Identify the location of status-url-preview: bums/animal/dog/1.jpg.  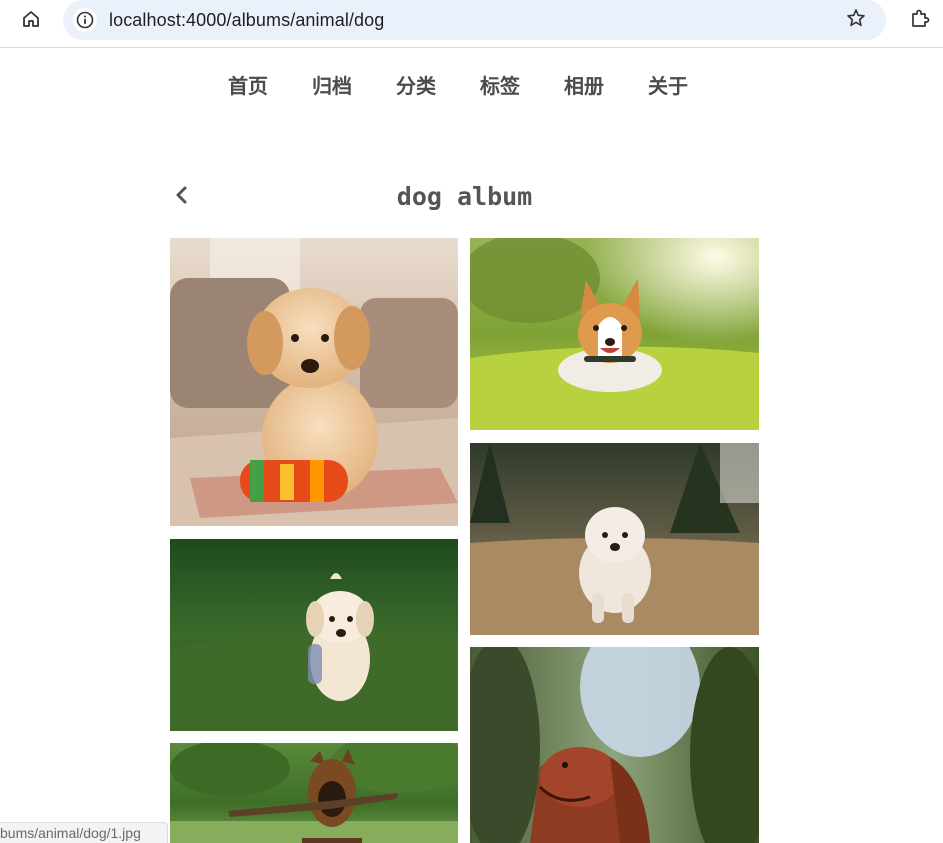
(84, 832).